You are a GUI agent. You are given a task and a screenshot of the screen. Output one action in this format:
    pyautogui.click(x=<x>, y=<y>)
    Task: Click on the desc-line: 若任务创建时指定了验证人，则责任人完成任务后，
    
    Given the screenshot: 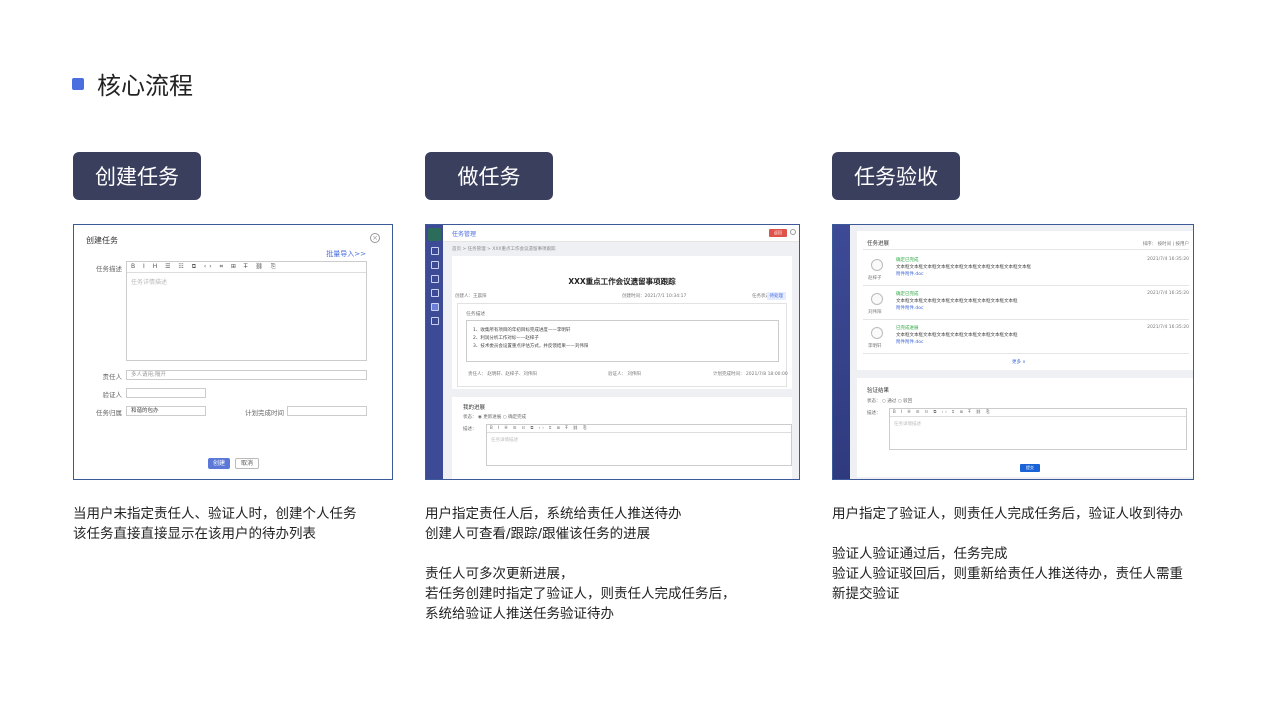 What is the action you would take?
    pyautogui.click(x=580, y=594)
    